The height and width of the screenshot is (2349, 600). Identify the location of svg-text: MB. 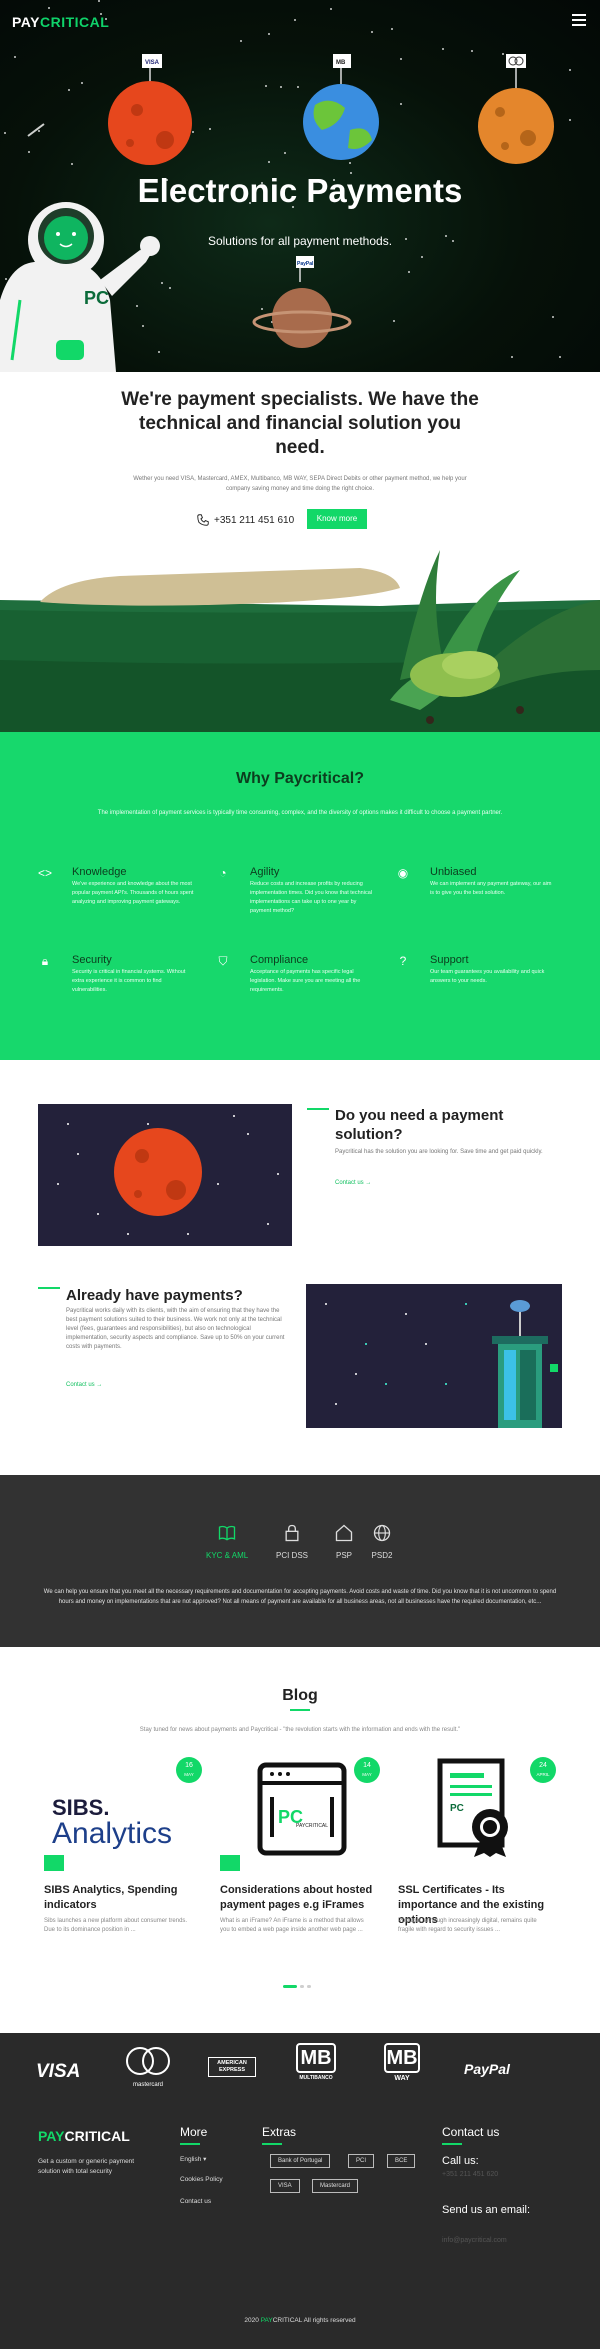
(341, 63).